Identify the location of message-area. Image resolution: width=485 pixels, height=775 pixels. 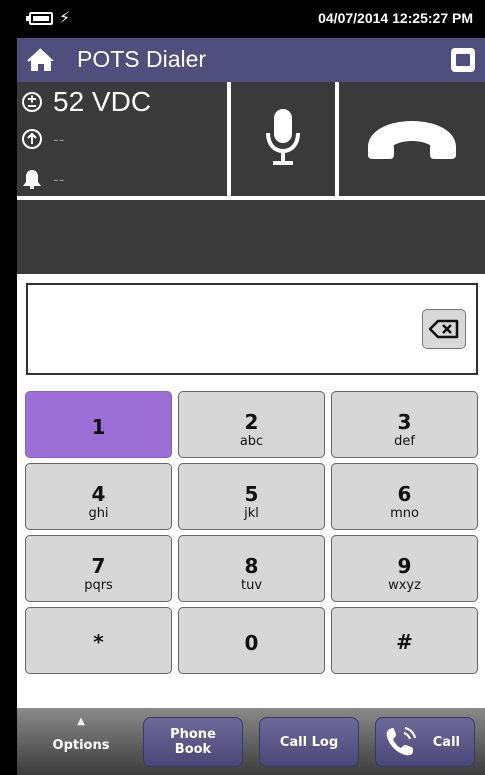
(251, 237).